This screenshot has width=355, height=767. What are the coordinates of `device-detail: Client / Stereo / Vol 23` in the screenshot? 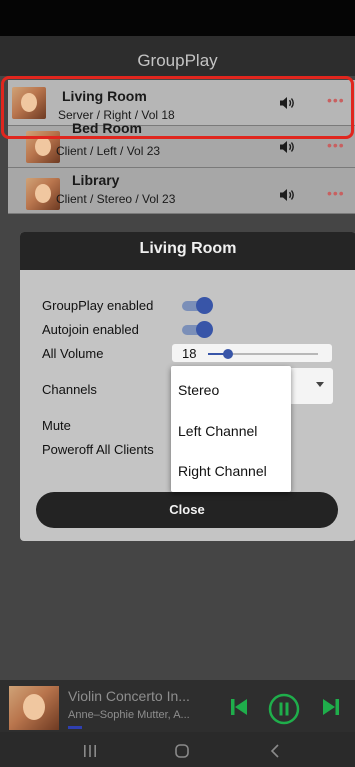 It's located at (116, 199).